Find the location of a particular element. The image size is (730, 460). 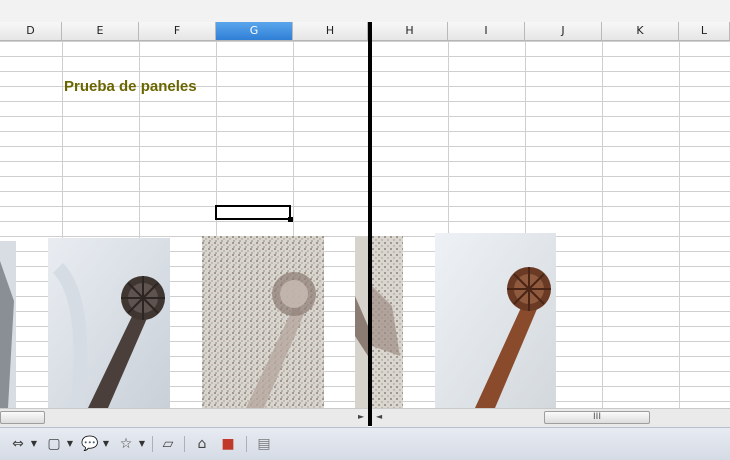

top-strip is located at coordinates (365, 11).